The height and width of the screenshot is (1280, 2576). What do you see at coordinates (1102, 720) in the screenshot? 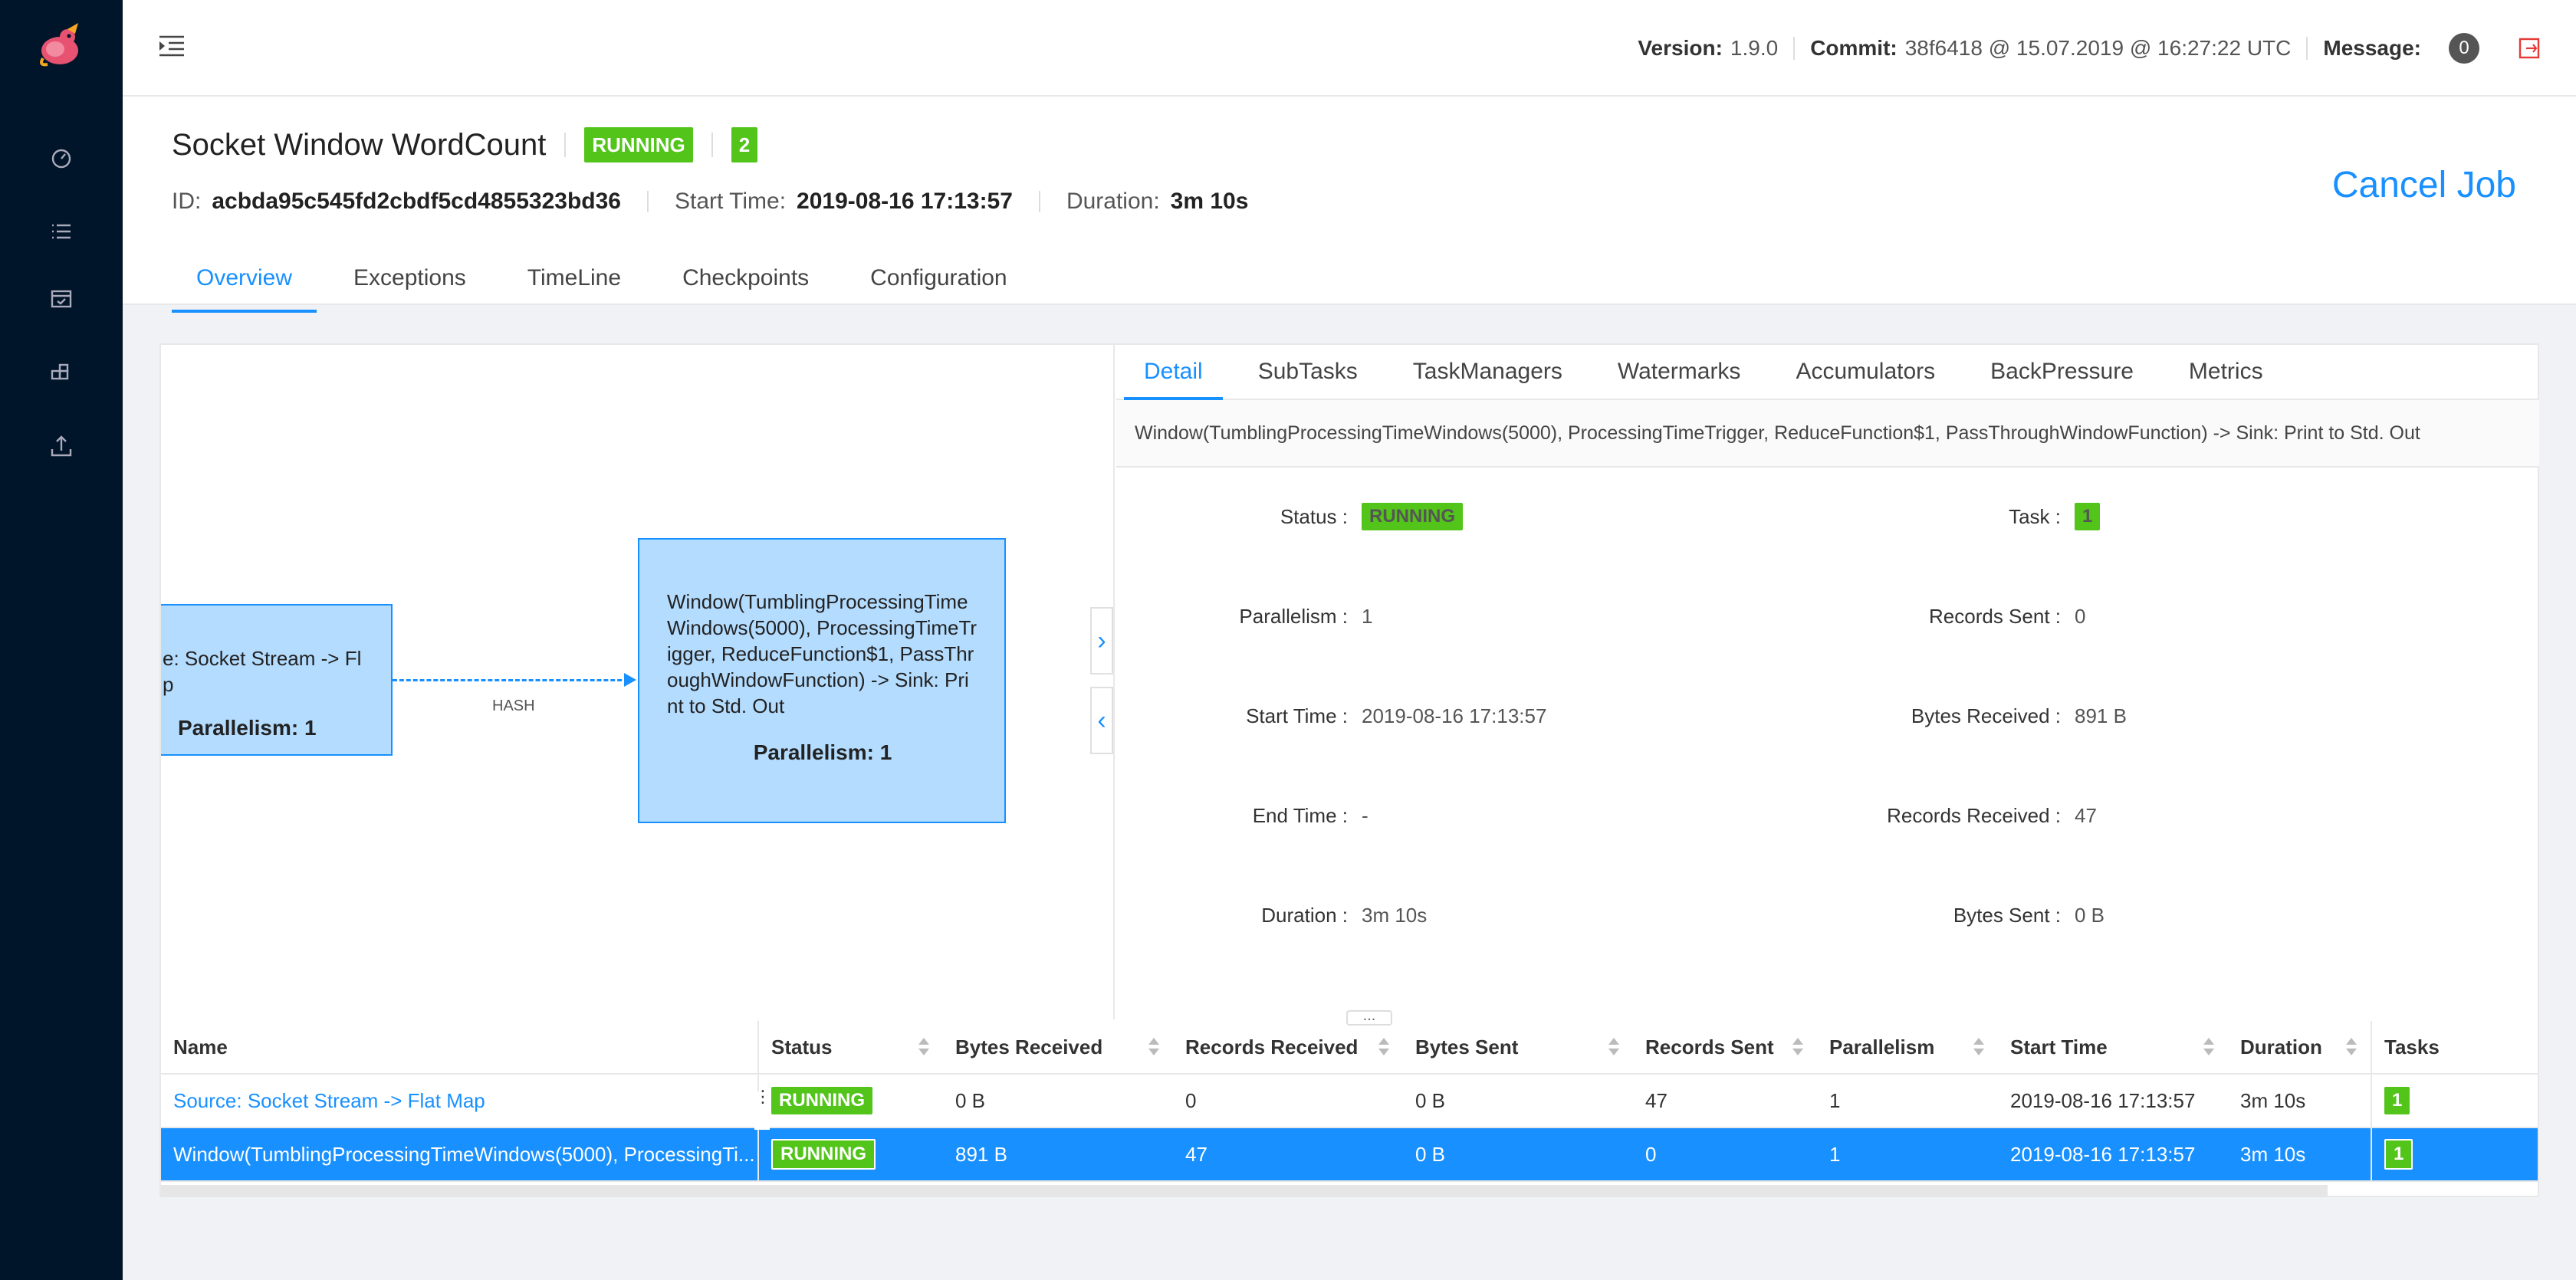
I see `collapse-left-icon: ‹` at bounding box center [1102, 720].